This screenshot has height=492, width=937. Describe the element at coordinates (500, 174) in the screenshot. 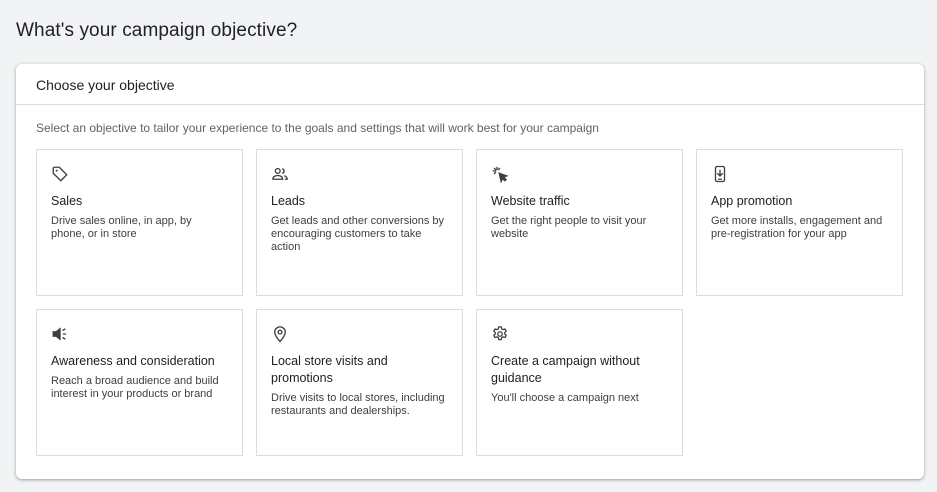

I see `cursor-click-icon` at that location.